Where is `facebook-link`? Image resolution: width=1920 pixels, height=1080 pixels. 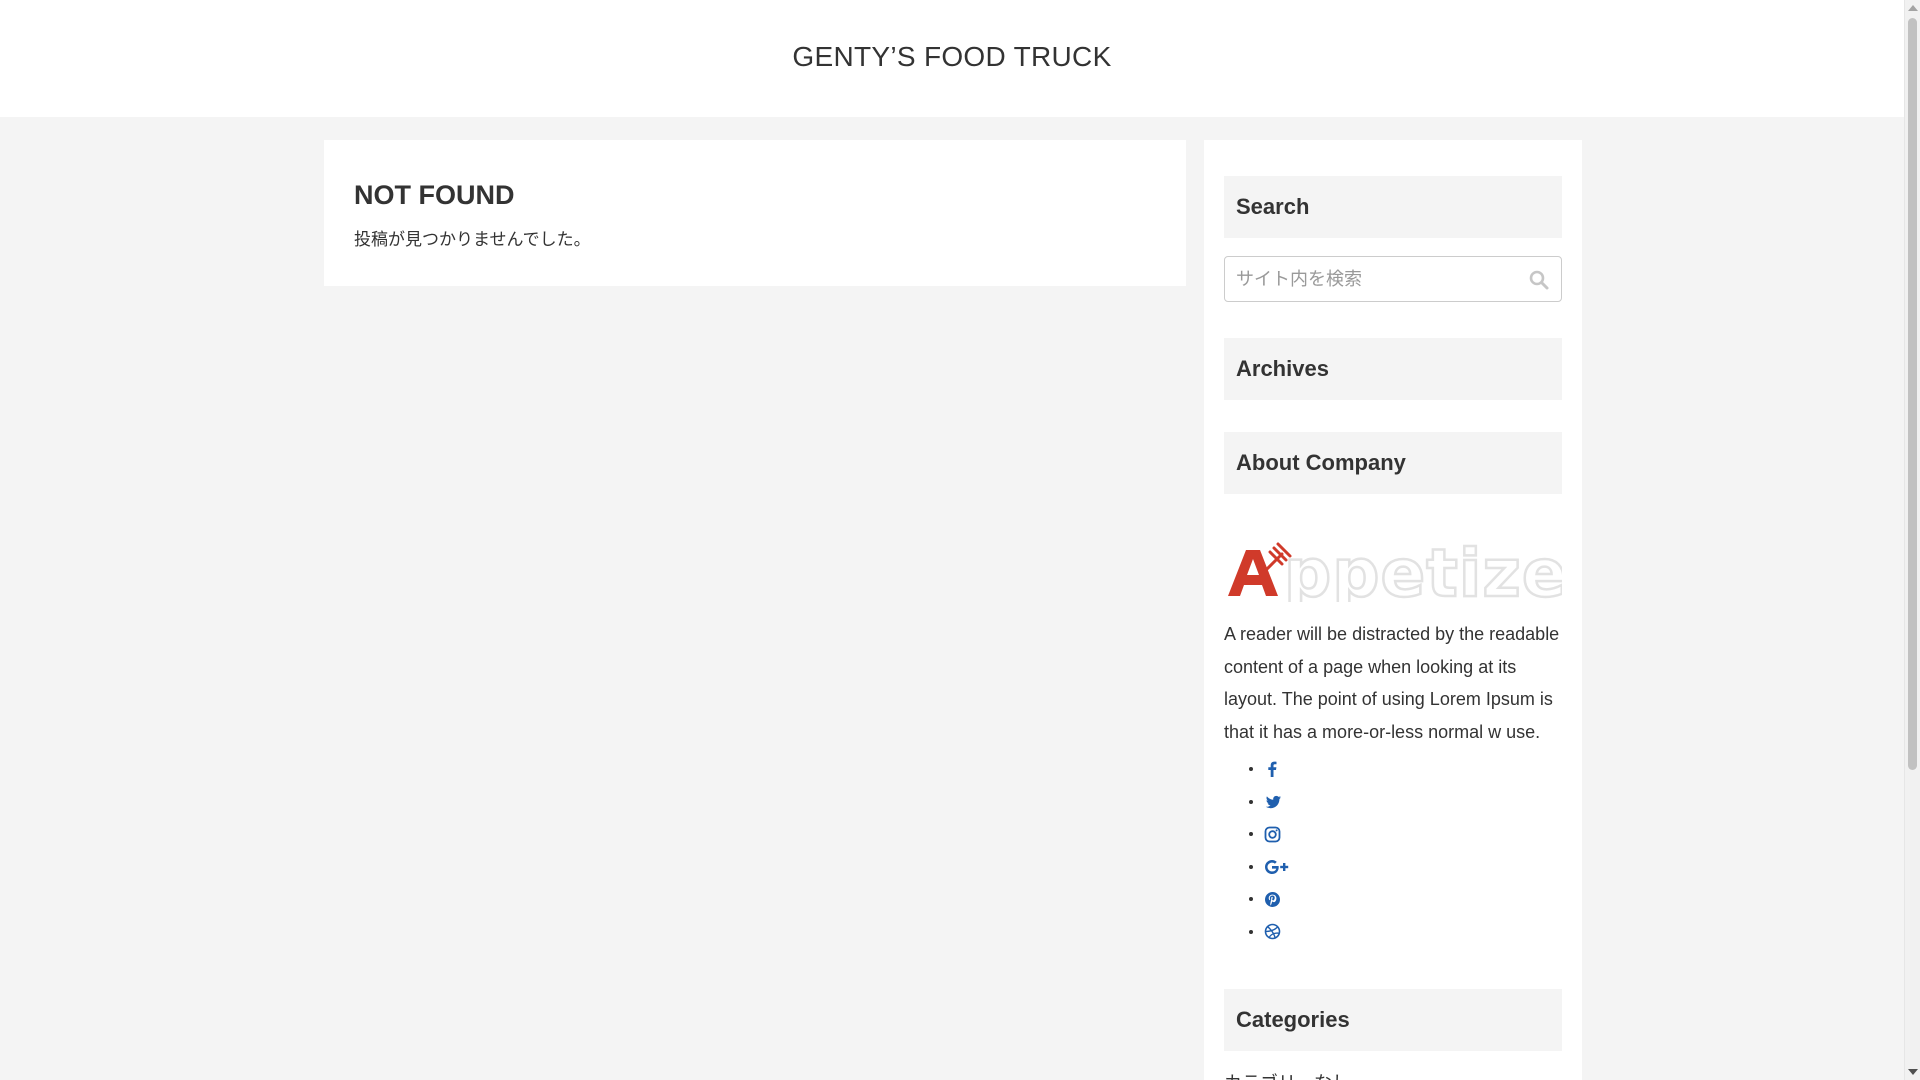
facebook-link is located at coordinates (1272, 769).